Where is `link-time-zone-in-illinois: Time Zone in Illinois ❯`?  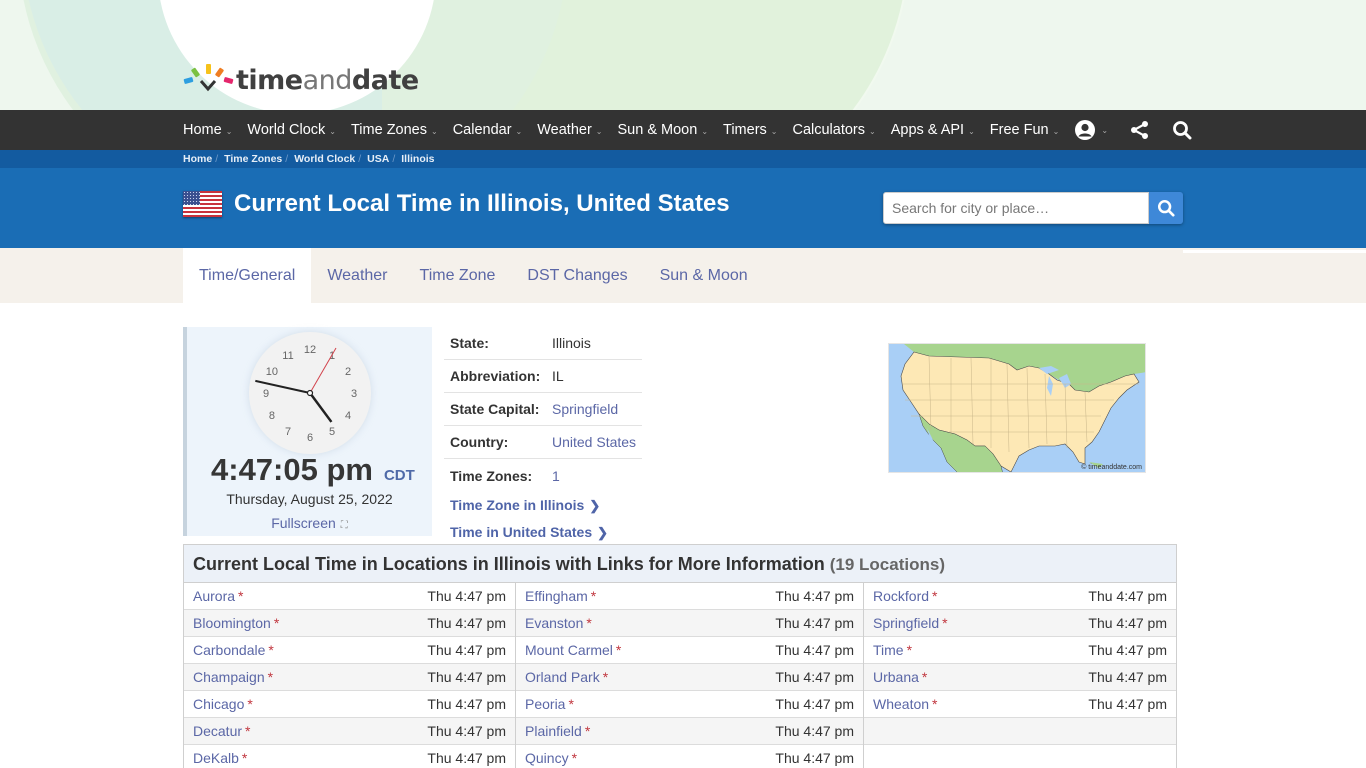
link-time-zone-in-illinois: Time Zone in Illinois ❯ is located at coordinates (543, 505).